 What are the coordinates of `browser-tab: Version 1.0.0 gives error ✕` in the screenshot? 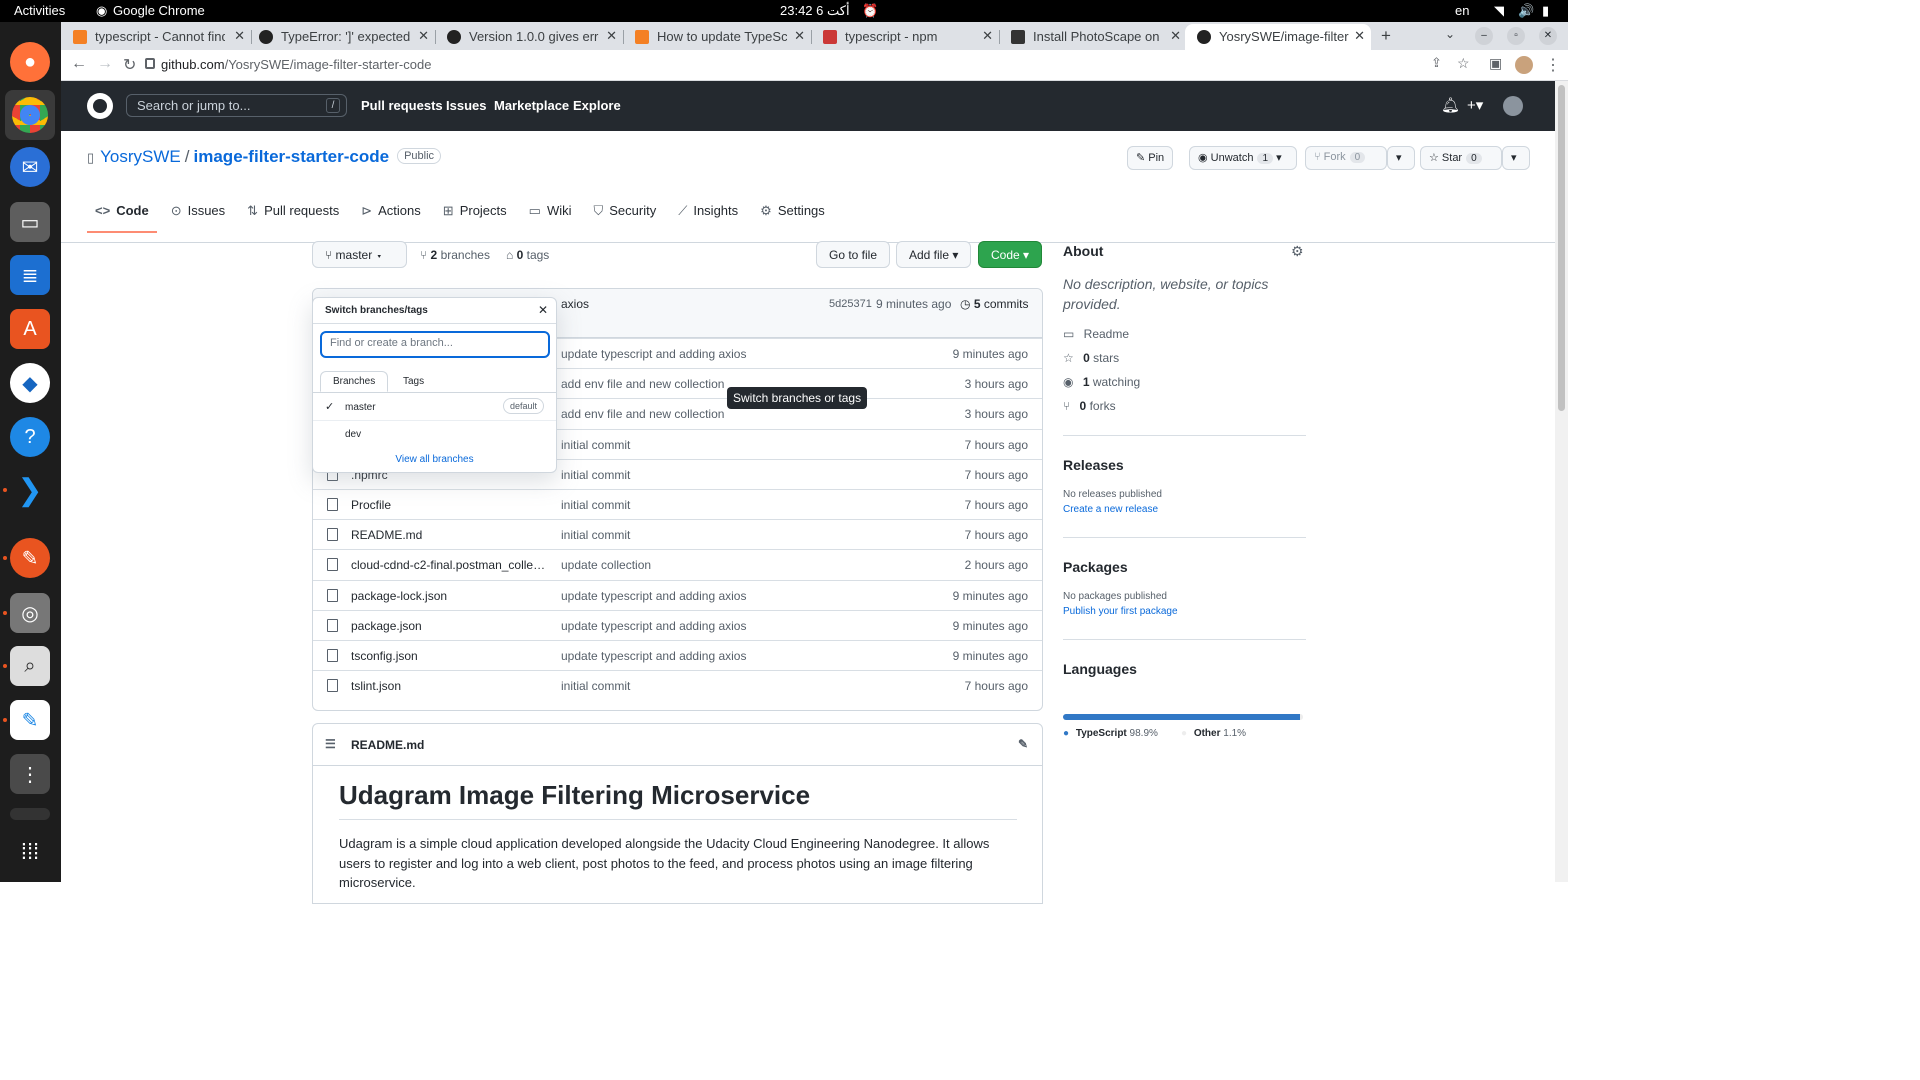 It's located at (529, 37).